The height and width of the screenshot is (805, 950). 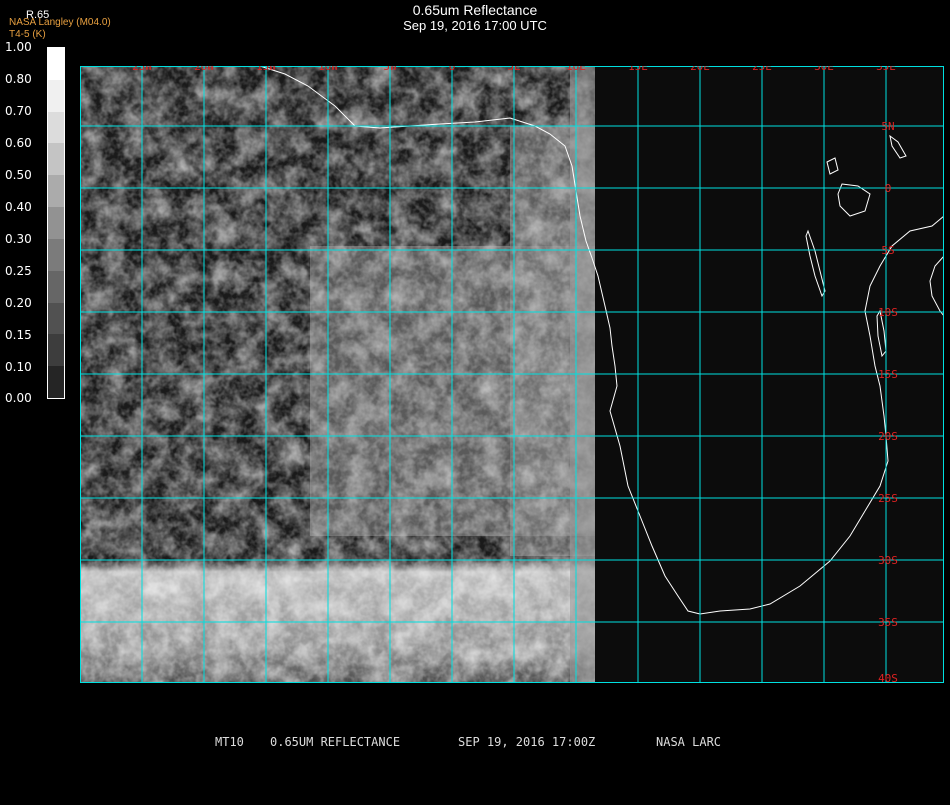 I want to click on colorbar-tick-label: 0.10, so click(x=18, y=367).